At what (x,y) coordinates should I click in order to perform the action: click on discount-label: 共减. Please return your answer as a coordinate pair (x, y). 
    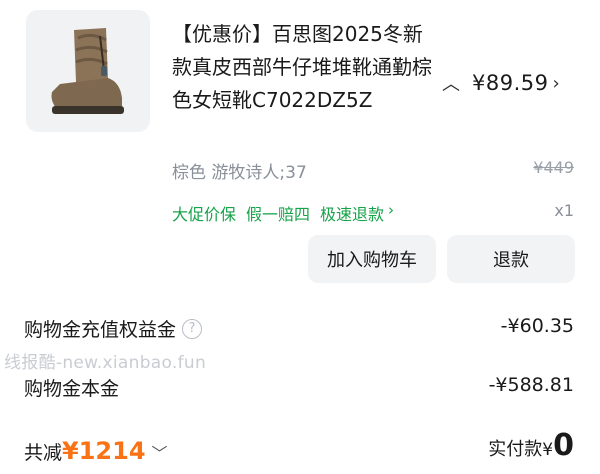
    Looking at the image, I should click on (43, 453).